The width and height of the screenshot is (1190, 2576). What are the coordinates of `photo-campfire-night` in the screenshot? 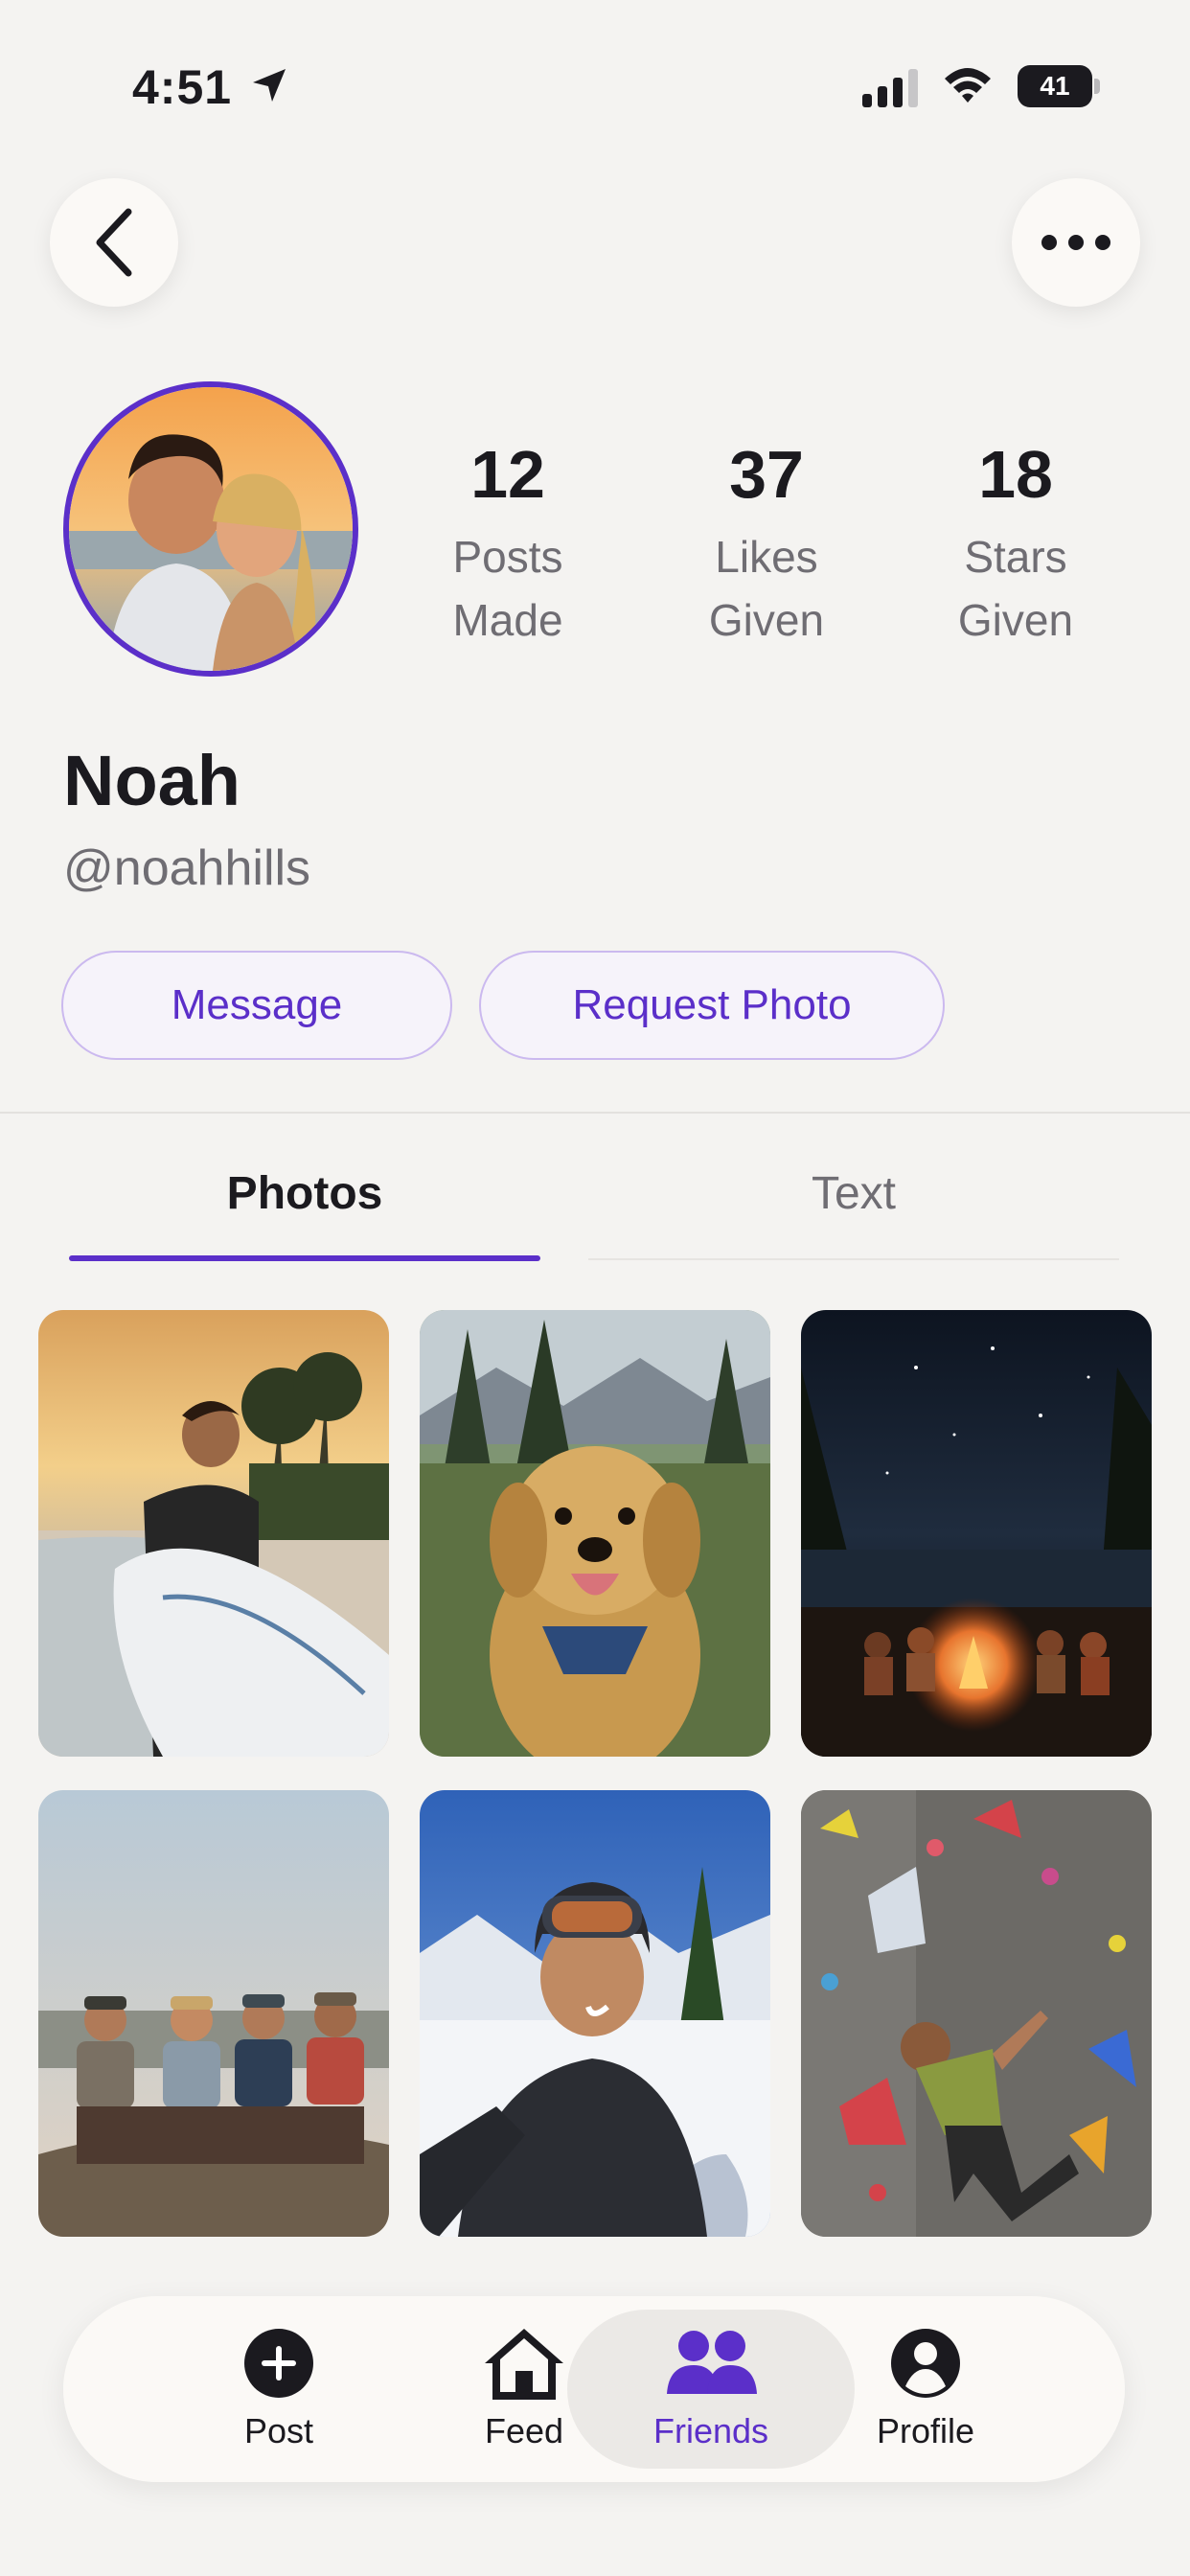 It's located at (977, 1533).